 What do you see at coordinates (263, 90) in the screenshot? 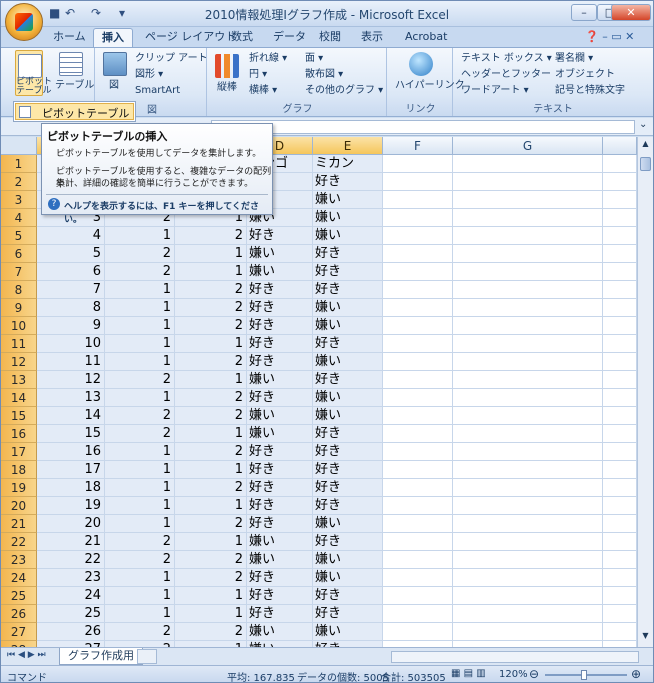
I see `bar-chart-button: 横棒 ▾` at bounding box center [263, 90].